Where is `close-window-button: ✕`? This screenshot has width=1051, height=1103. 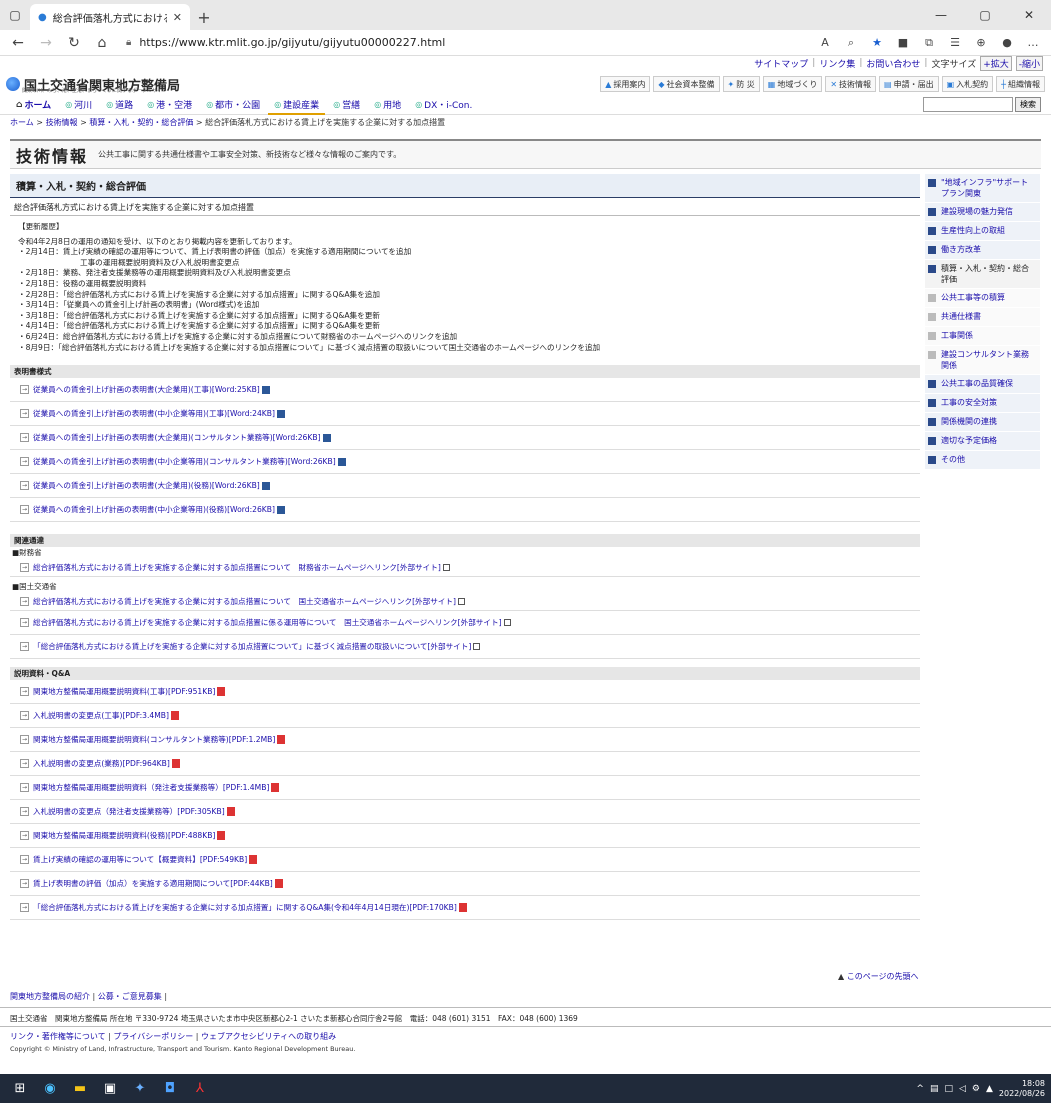
close-window-button: ✕ is located at coordinates (1029, 15).